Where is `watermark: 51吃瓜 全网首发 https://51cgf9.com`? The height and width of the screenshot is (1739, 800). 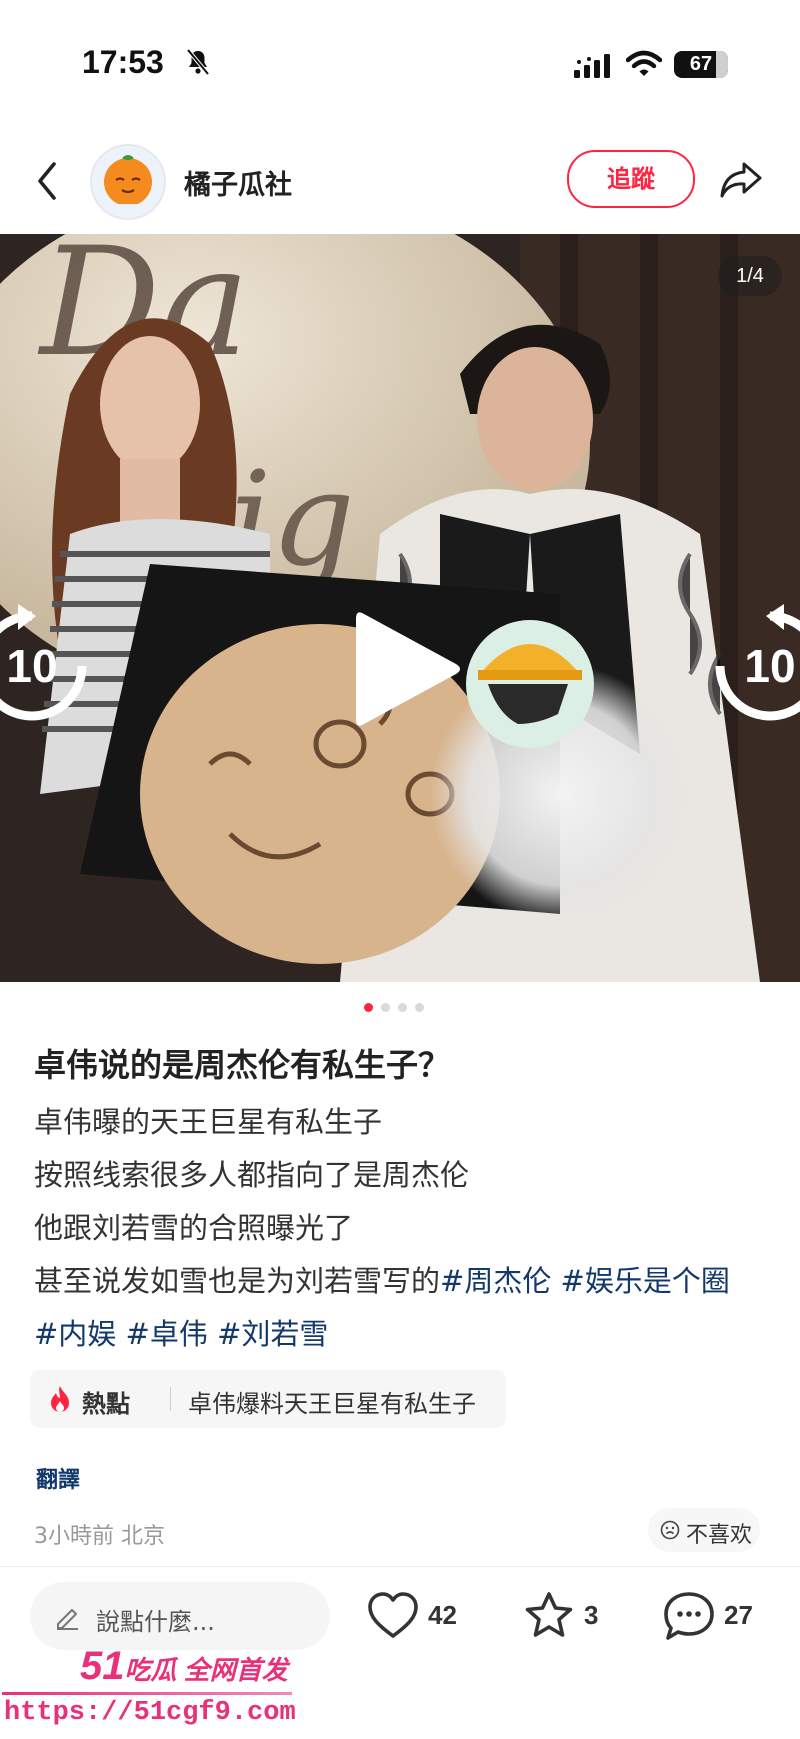 watermark: 51吃瓜 全网首发 https://51cgf9.com is located at coordinates (160, 1691).